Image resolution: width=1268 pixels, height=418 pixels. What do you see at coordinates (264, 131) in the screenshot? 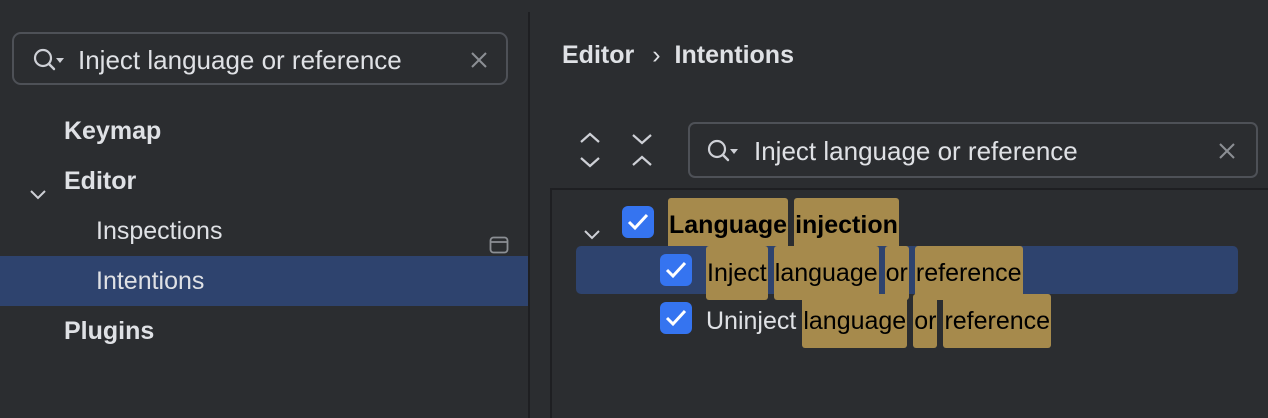
I see `sidebar-item-keymap: Keymap` at bounding box center [264, 131].